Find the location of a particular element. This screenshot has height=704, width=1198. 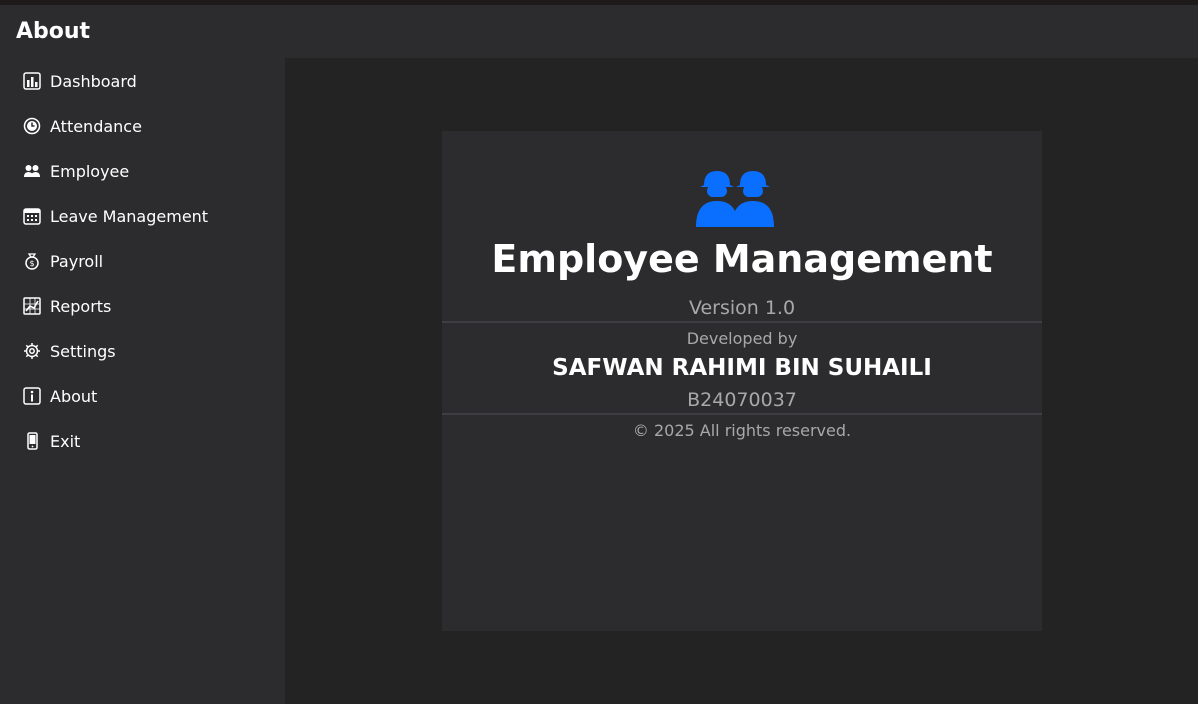

sidebar-item-employee: Employee is located at coordinates (147, 171).